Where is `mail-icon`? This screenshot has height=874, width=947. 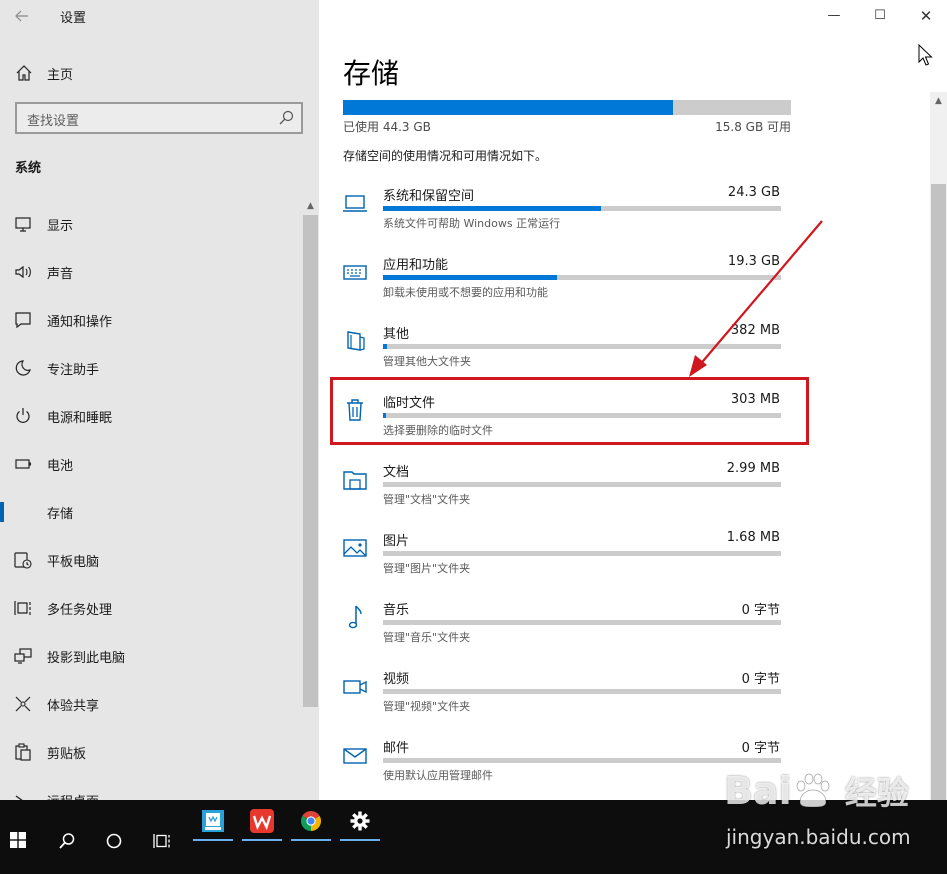
mail-icon is located at coordinates (355, 756).